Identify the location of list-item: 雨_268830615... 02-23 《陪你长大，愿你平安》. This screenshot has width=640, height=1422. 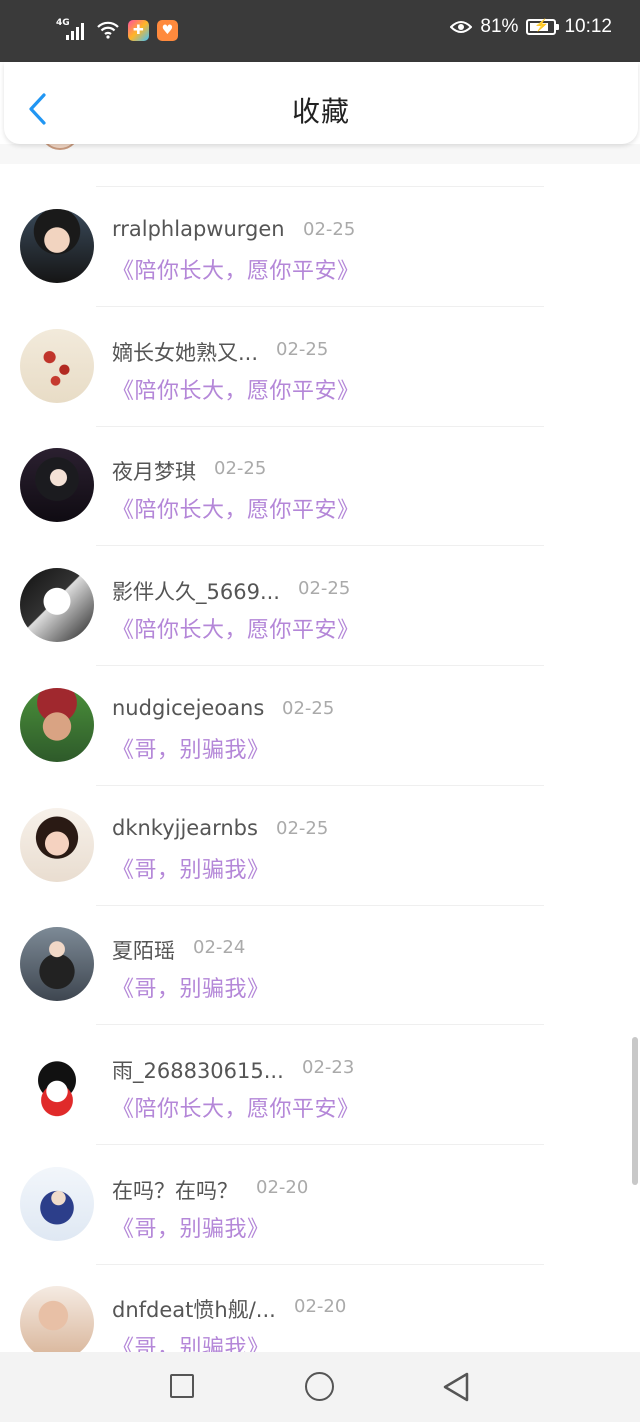
(320, 1085).